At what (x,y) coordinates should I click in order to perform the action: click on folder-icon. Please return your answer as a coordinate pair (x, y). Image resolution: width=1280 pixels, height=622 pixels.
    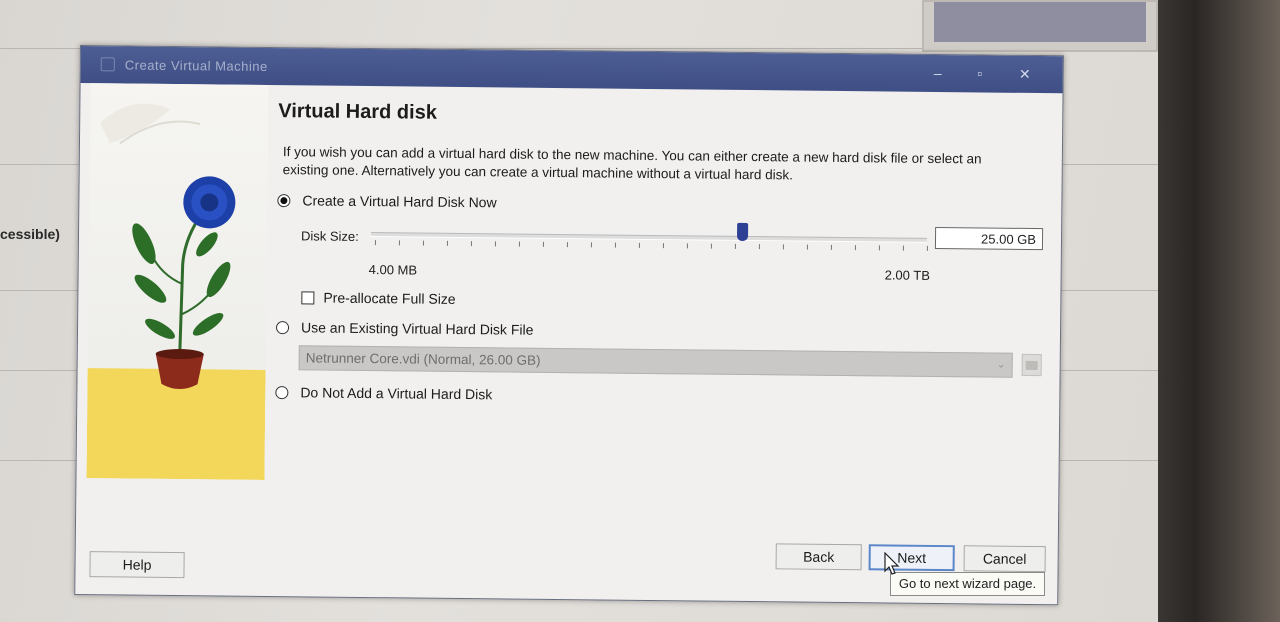
    Looking at the image, I should click on (1031, 365).